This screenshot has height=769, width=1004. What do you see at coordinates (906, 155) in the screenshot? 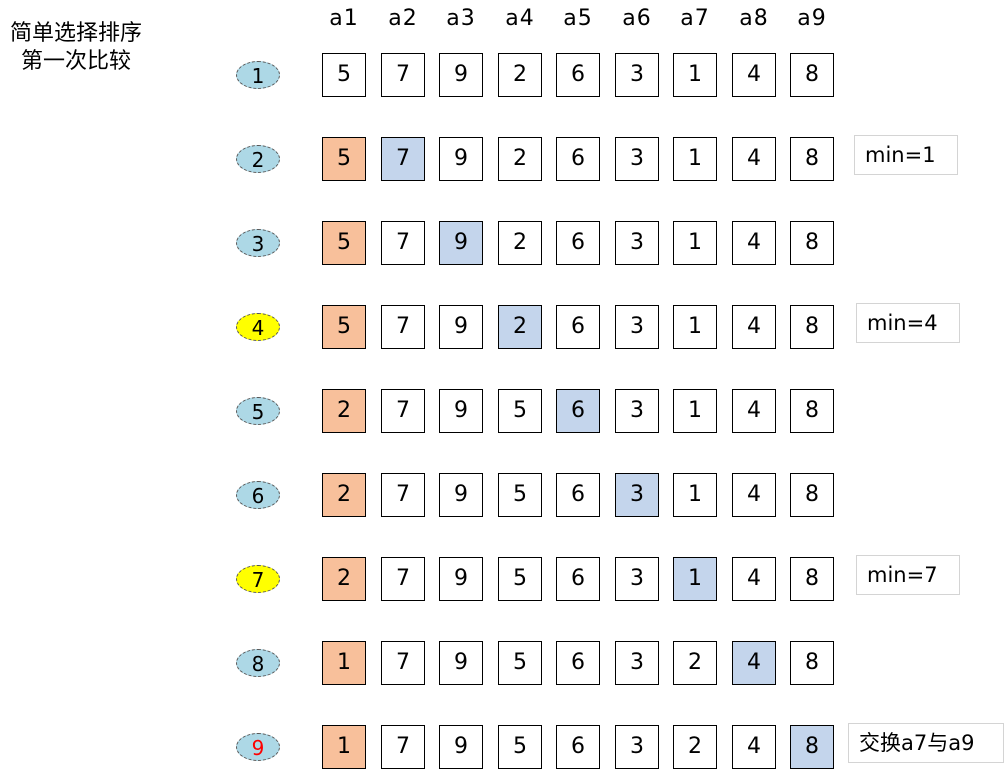
I see `step-note: min=1` at bounding box center [906, 155].